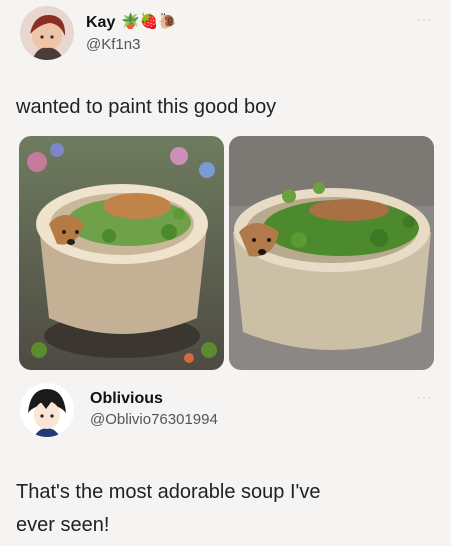 Image resolution: width=451 pixels, height=546 pixels. Describe the element at coordinates (154, 419) in the screenshot. I see `reply-user-handle: @Oblivio76301994` at that location.